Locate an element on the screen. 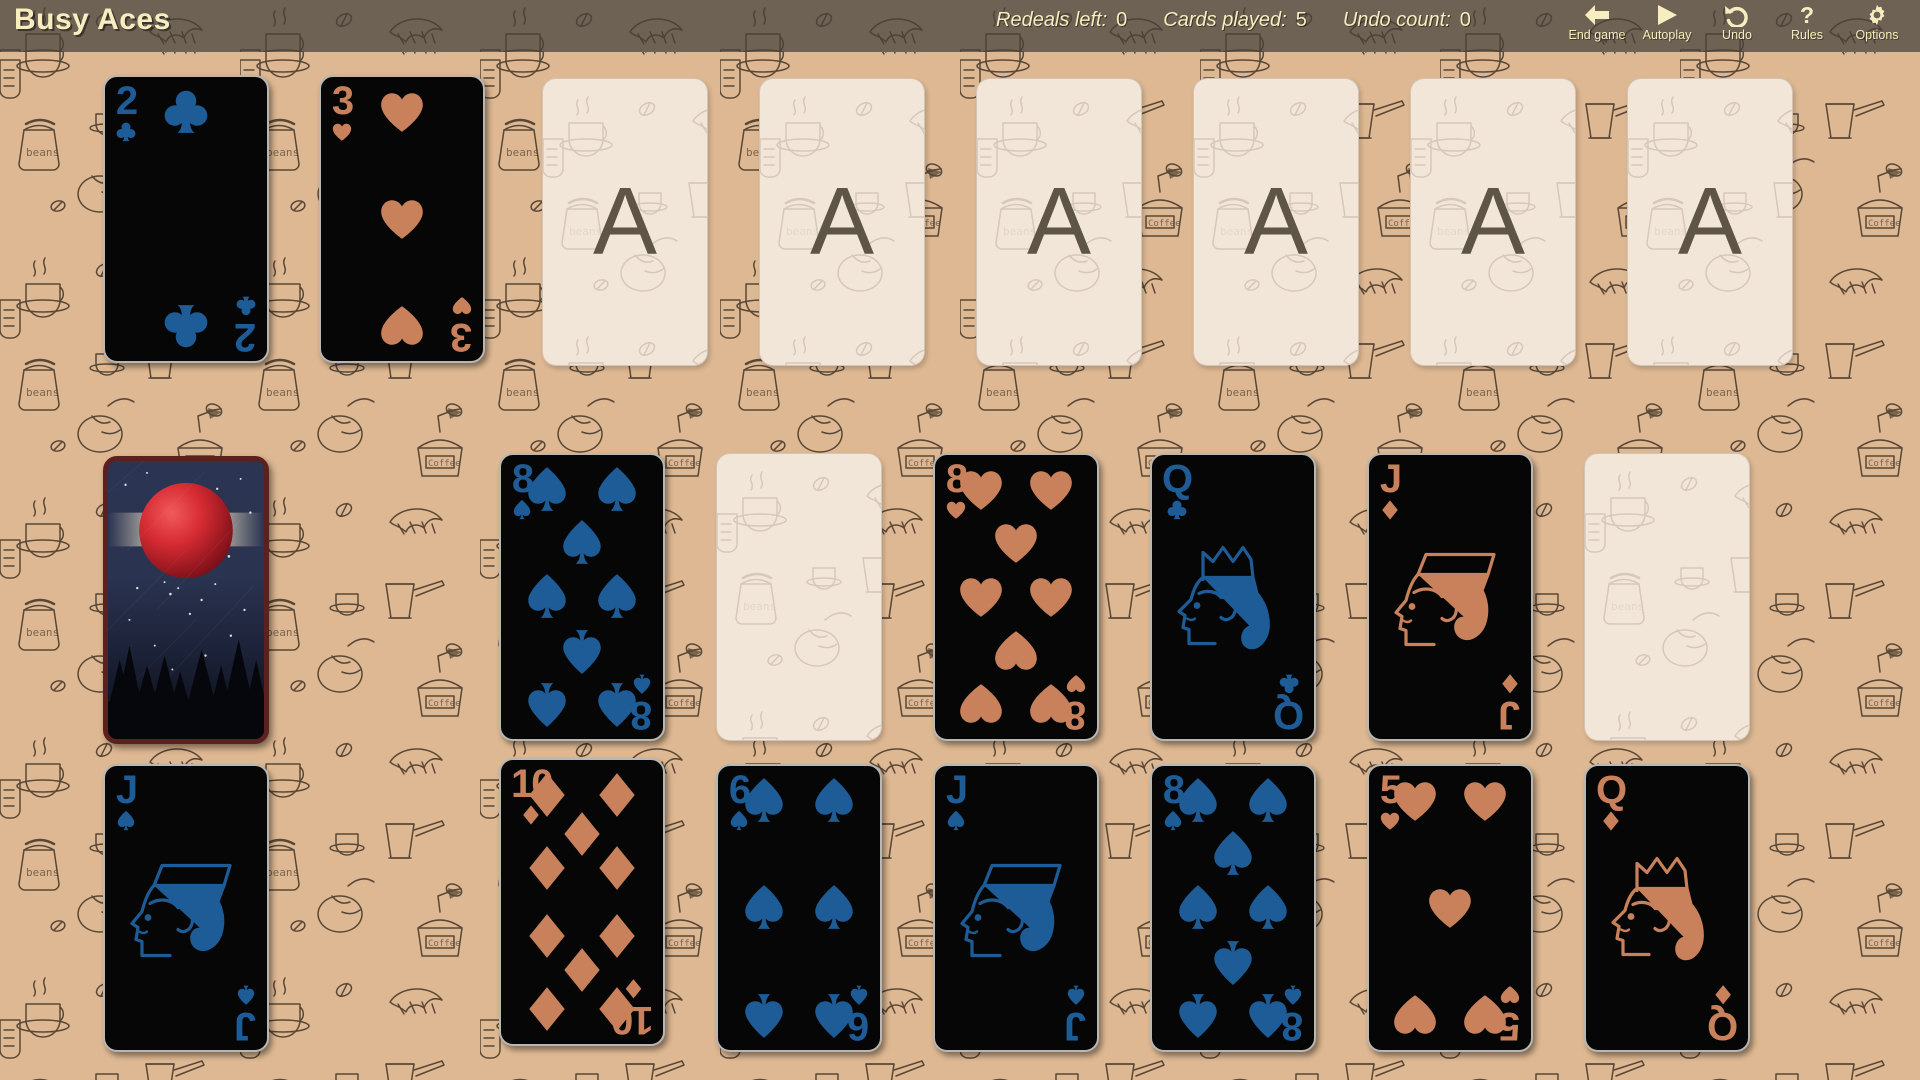  playing-card: 66 is located at coordinates (799, 908).